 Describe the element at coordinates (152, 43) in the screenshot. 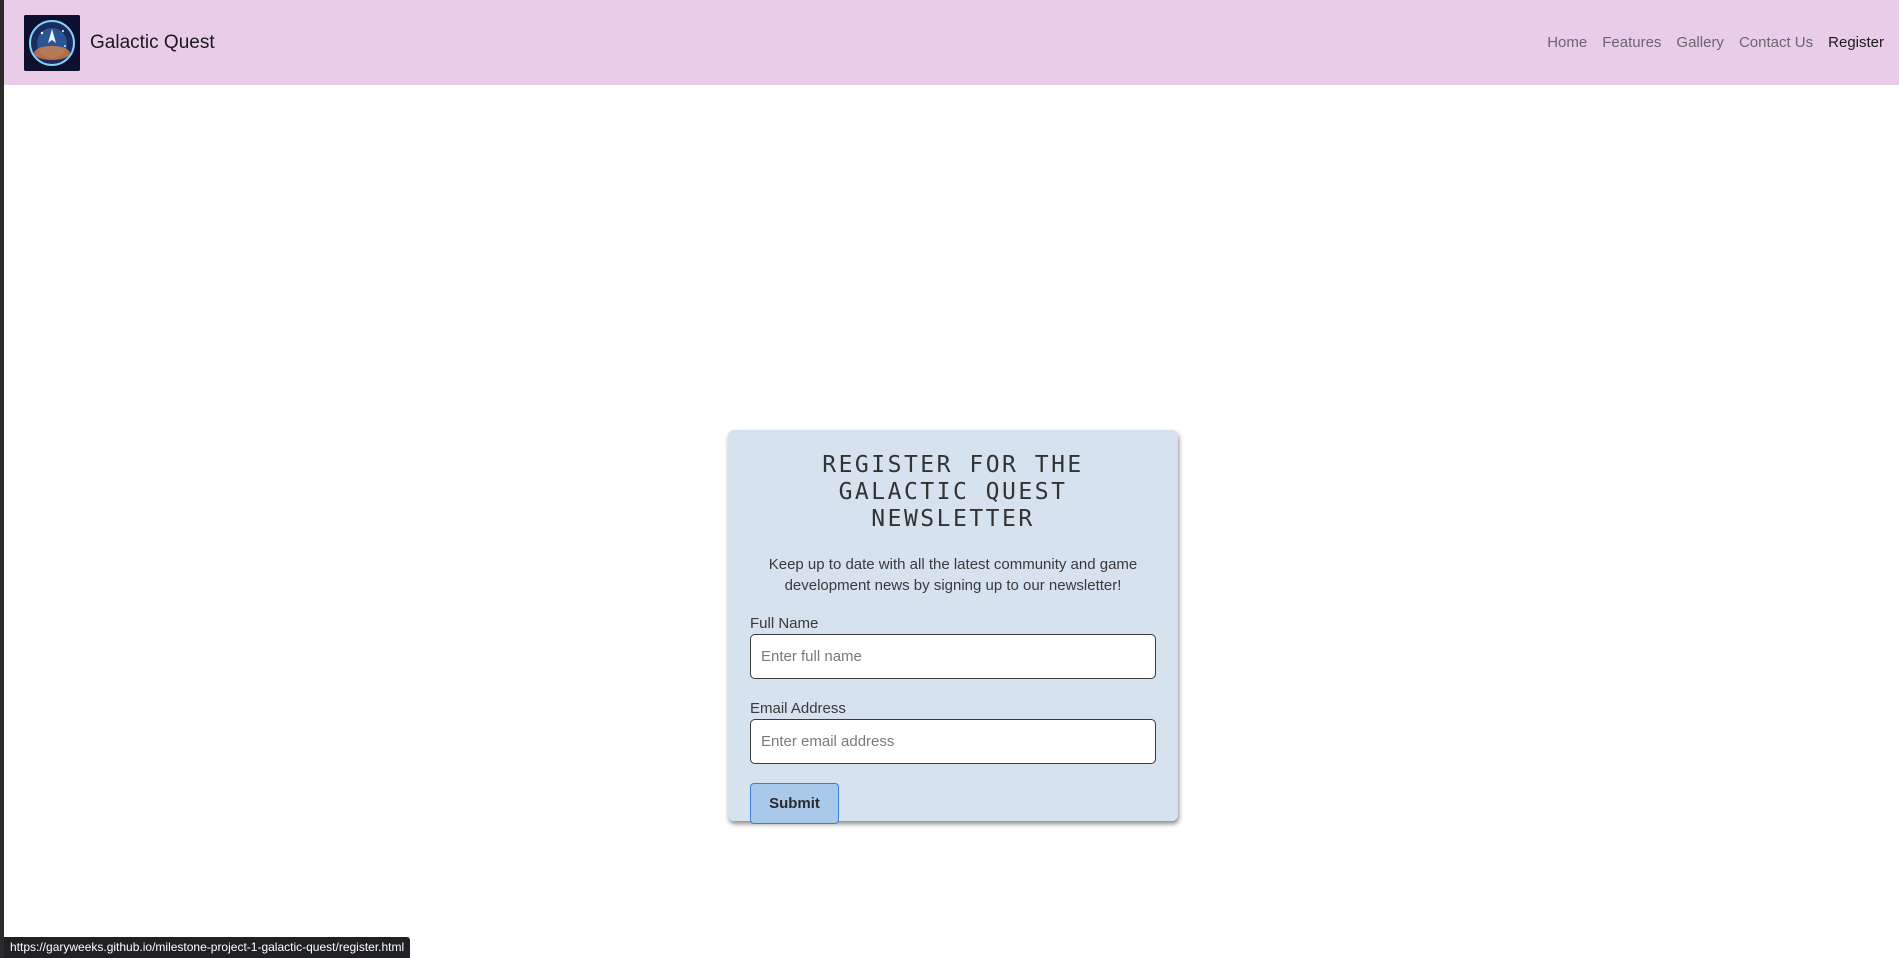

I see `brand-name: Galactic Quest` at that location.